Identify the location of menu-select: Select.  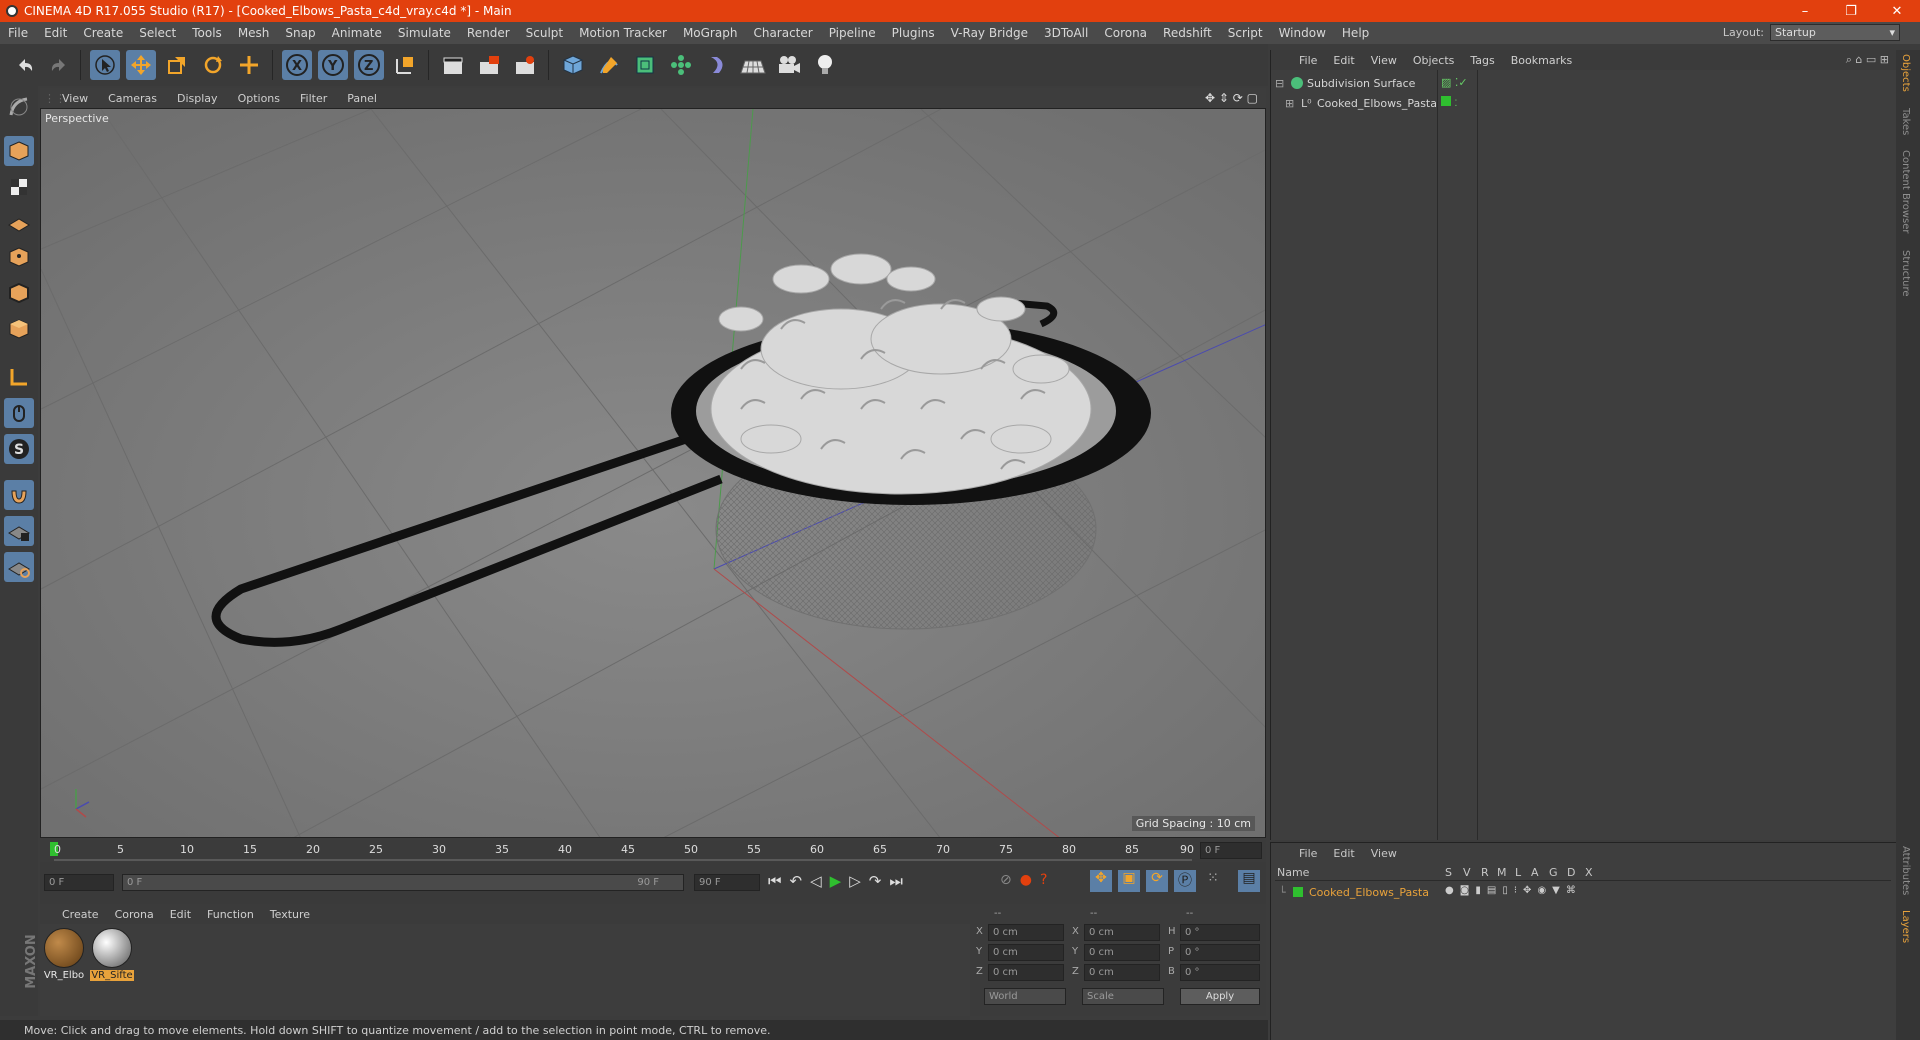
(157, 33).